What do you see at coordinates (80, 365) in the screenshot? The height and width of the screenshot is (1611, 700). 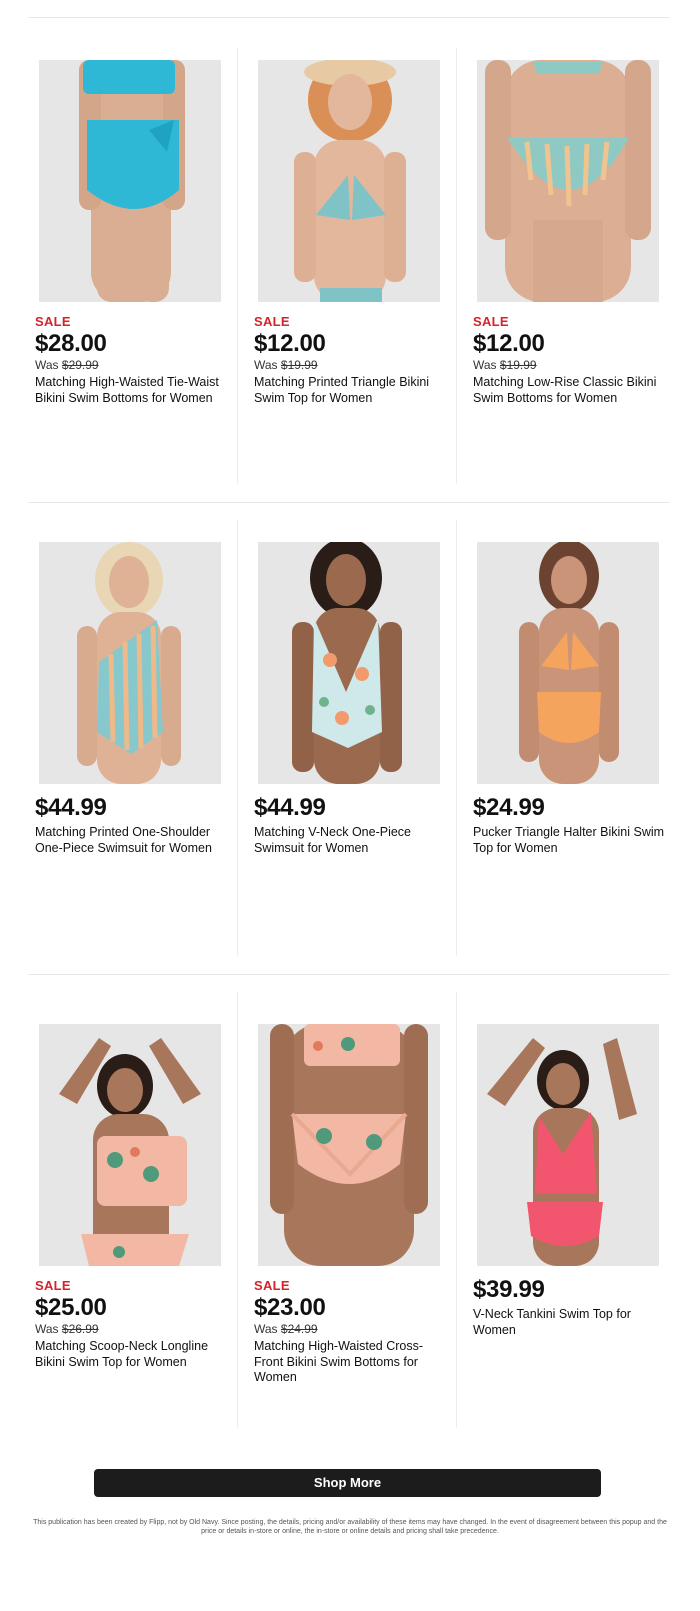 I see `original-price: $29.99` at bounding box center [80, 365].